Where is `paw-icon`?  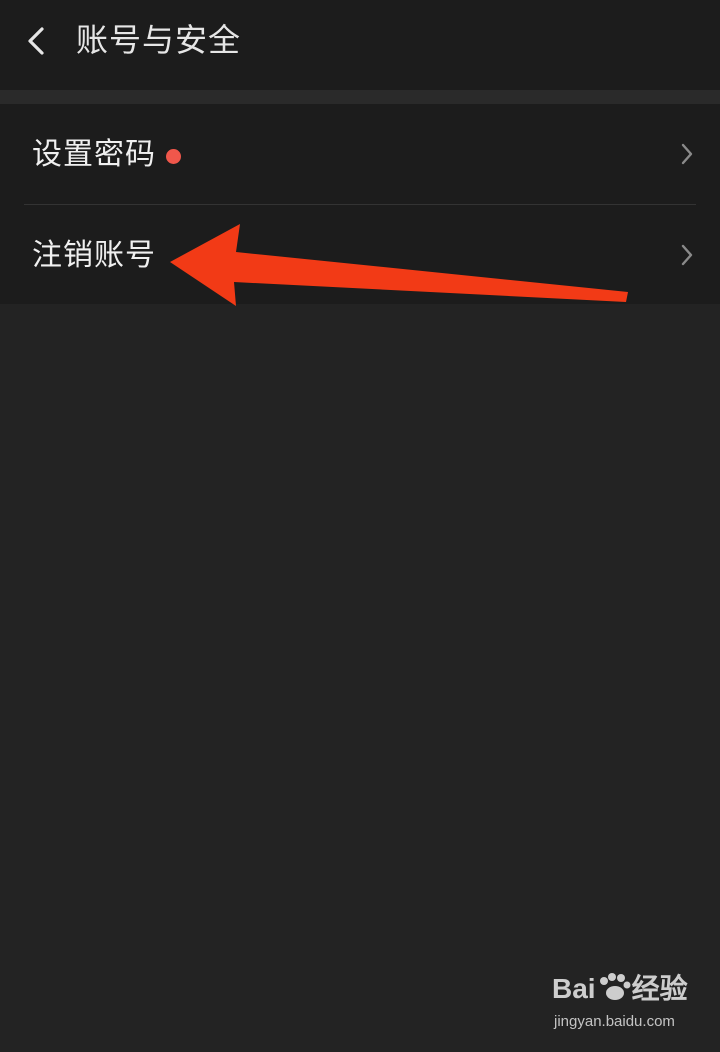 paw-icon is located at coordinates (615, 986).